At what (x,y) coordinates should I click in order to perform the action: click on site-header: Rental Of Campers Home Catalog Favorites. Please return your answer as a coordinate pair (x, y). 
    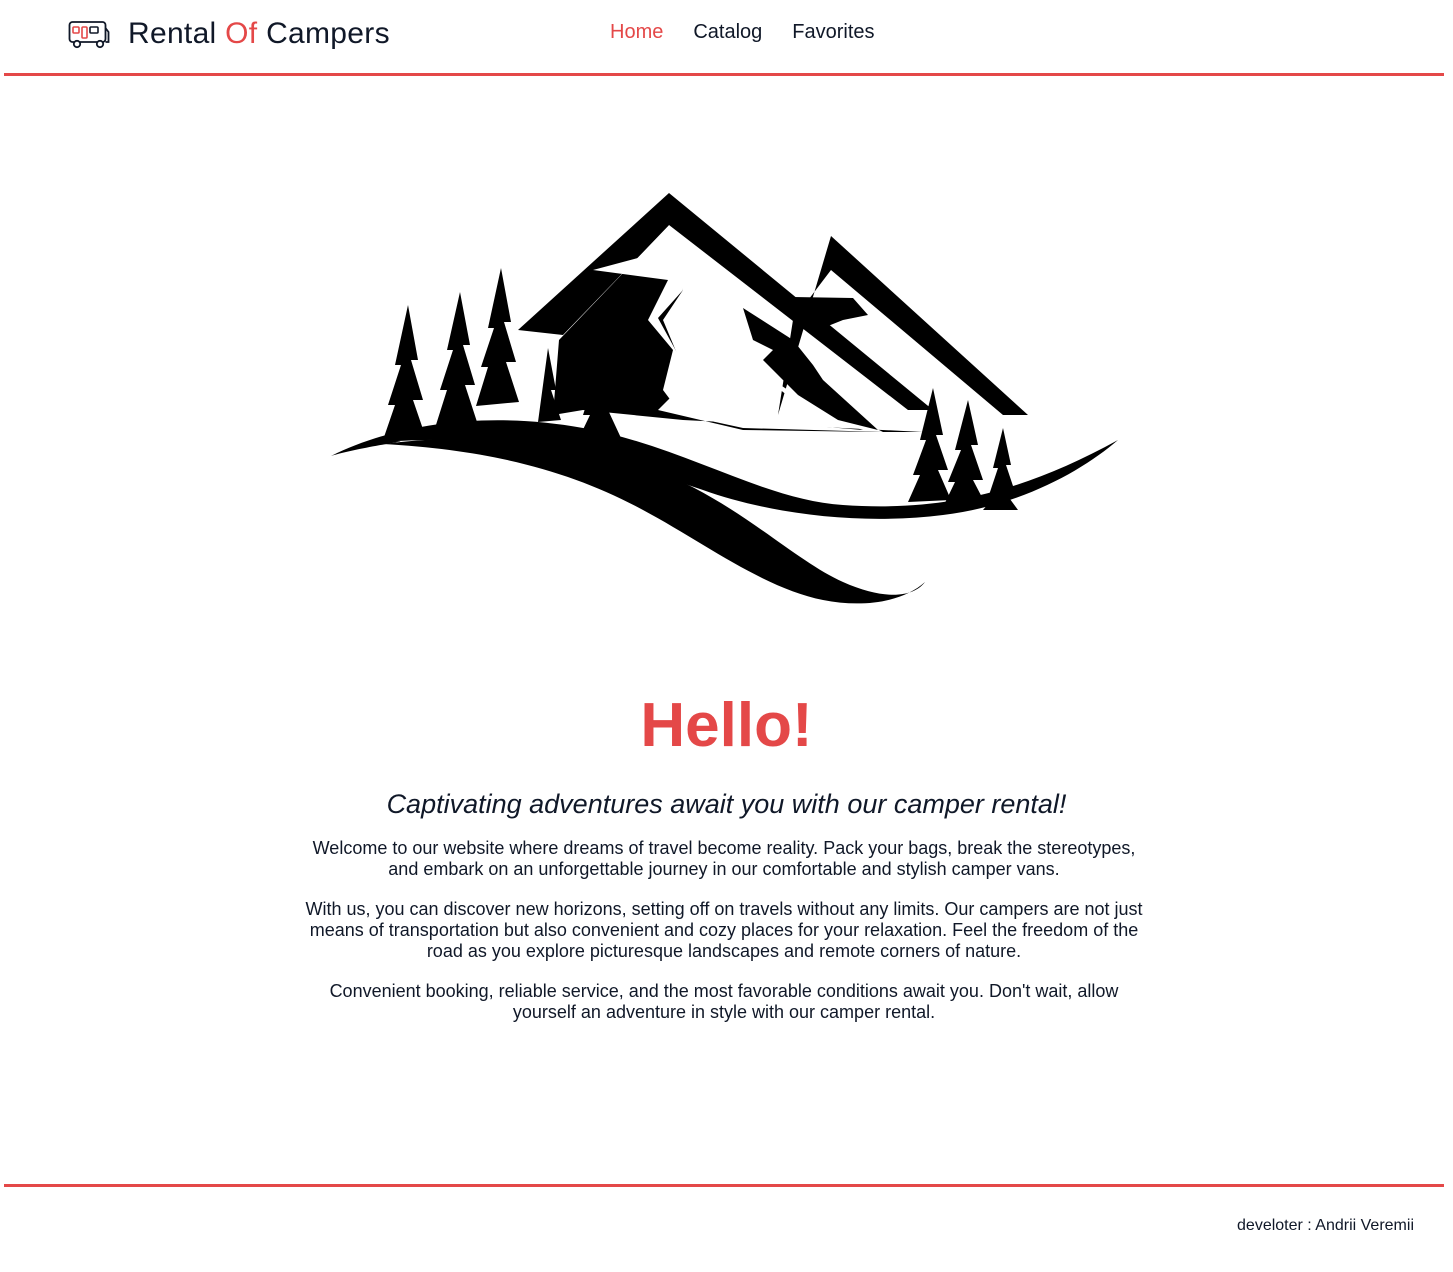
    Looking at the image, I should click on (724, 38).